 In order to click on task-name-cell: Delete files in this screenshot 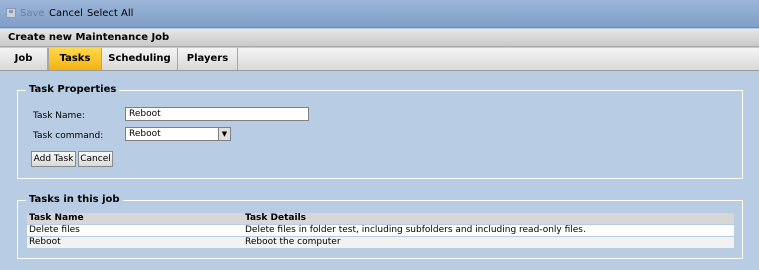, I will do `click(54, 230)`.